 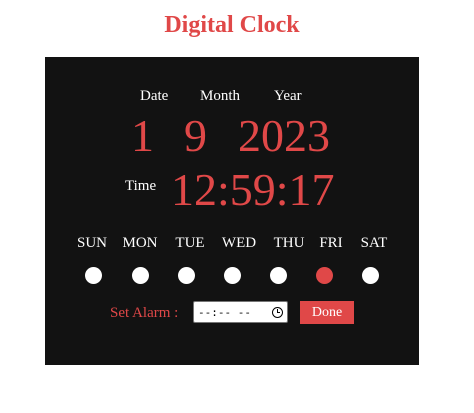 I want to click on date-value: 1, so click(x=142, y=135).